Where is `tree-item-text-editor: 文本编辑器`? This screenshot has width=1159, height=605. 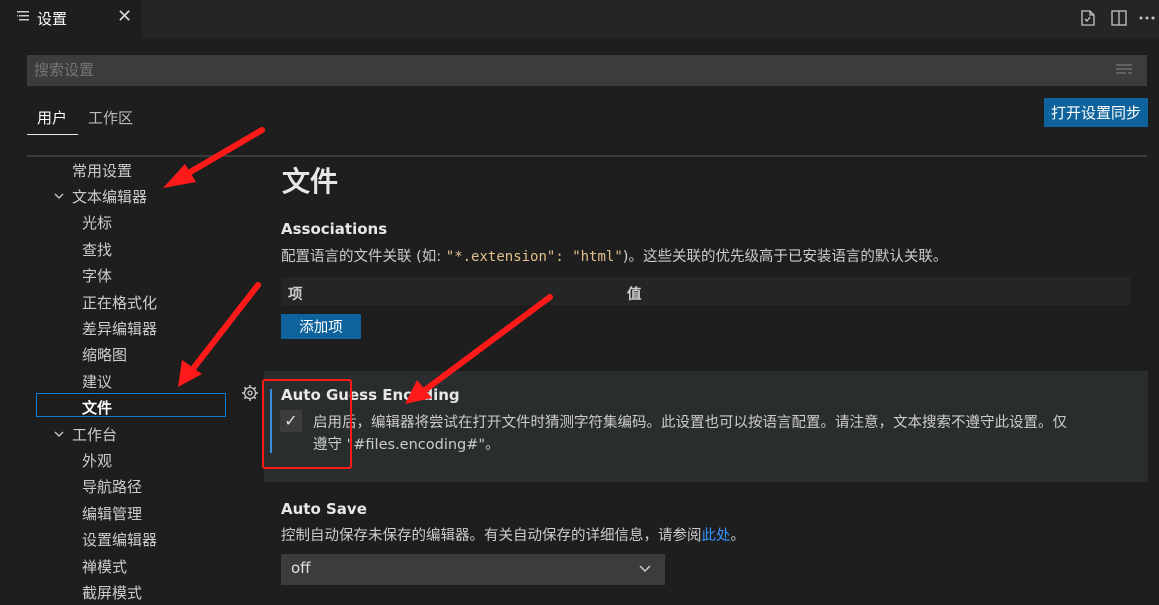
tree-item-text-editor: 文本编辑器 is located at coordinates (109, 196).